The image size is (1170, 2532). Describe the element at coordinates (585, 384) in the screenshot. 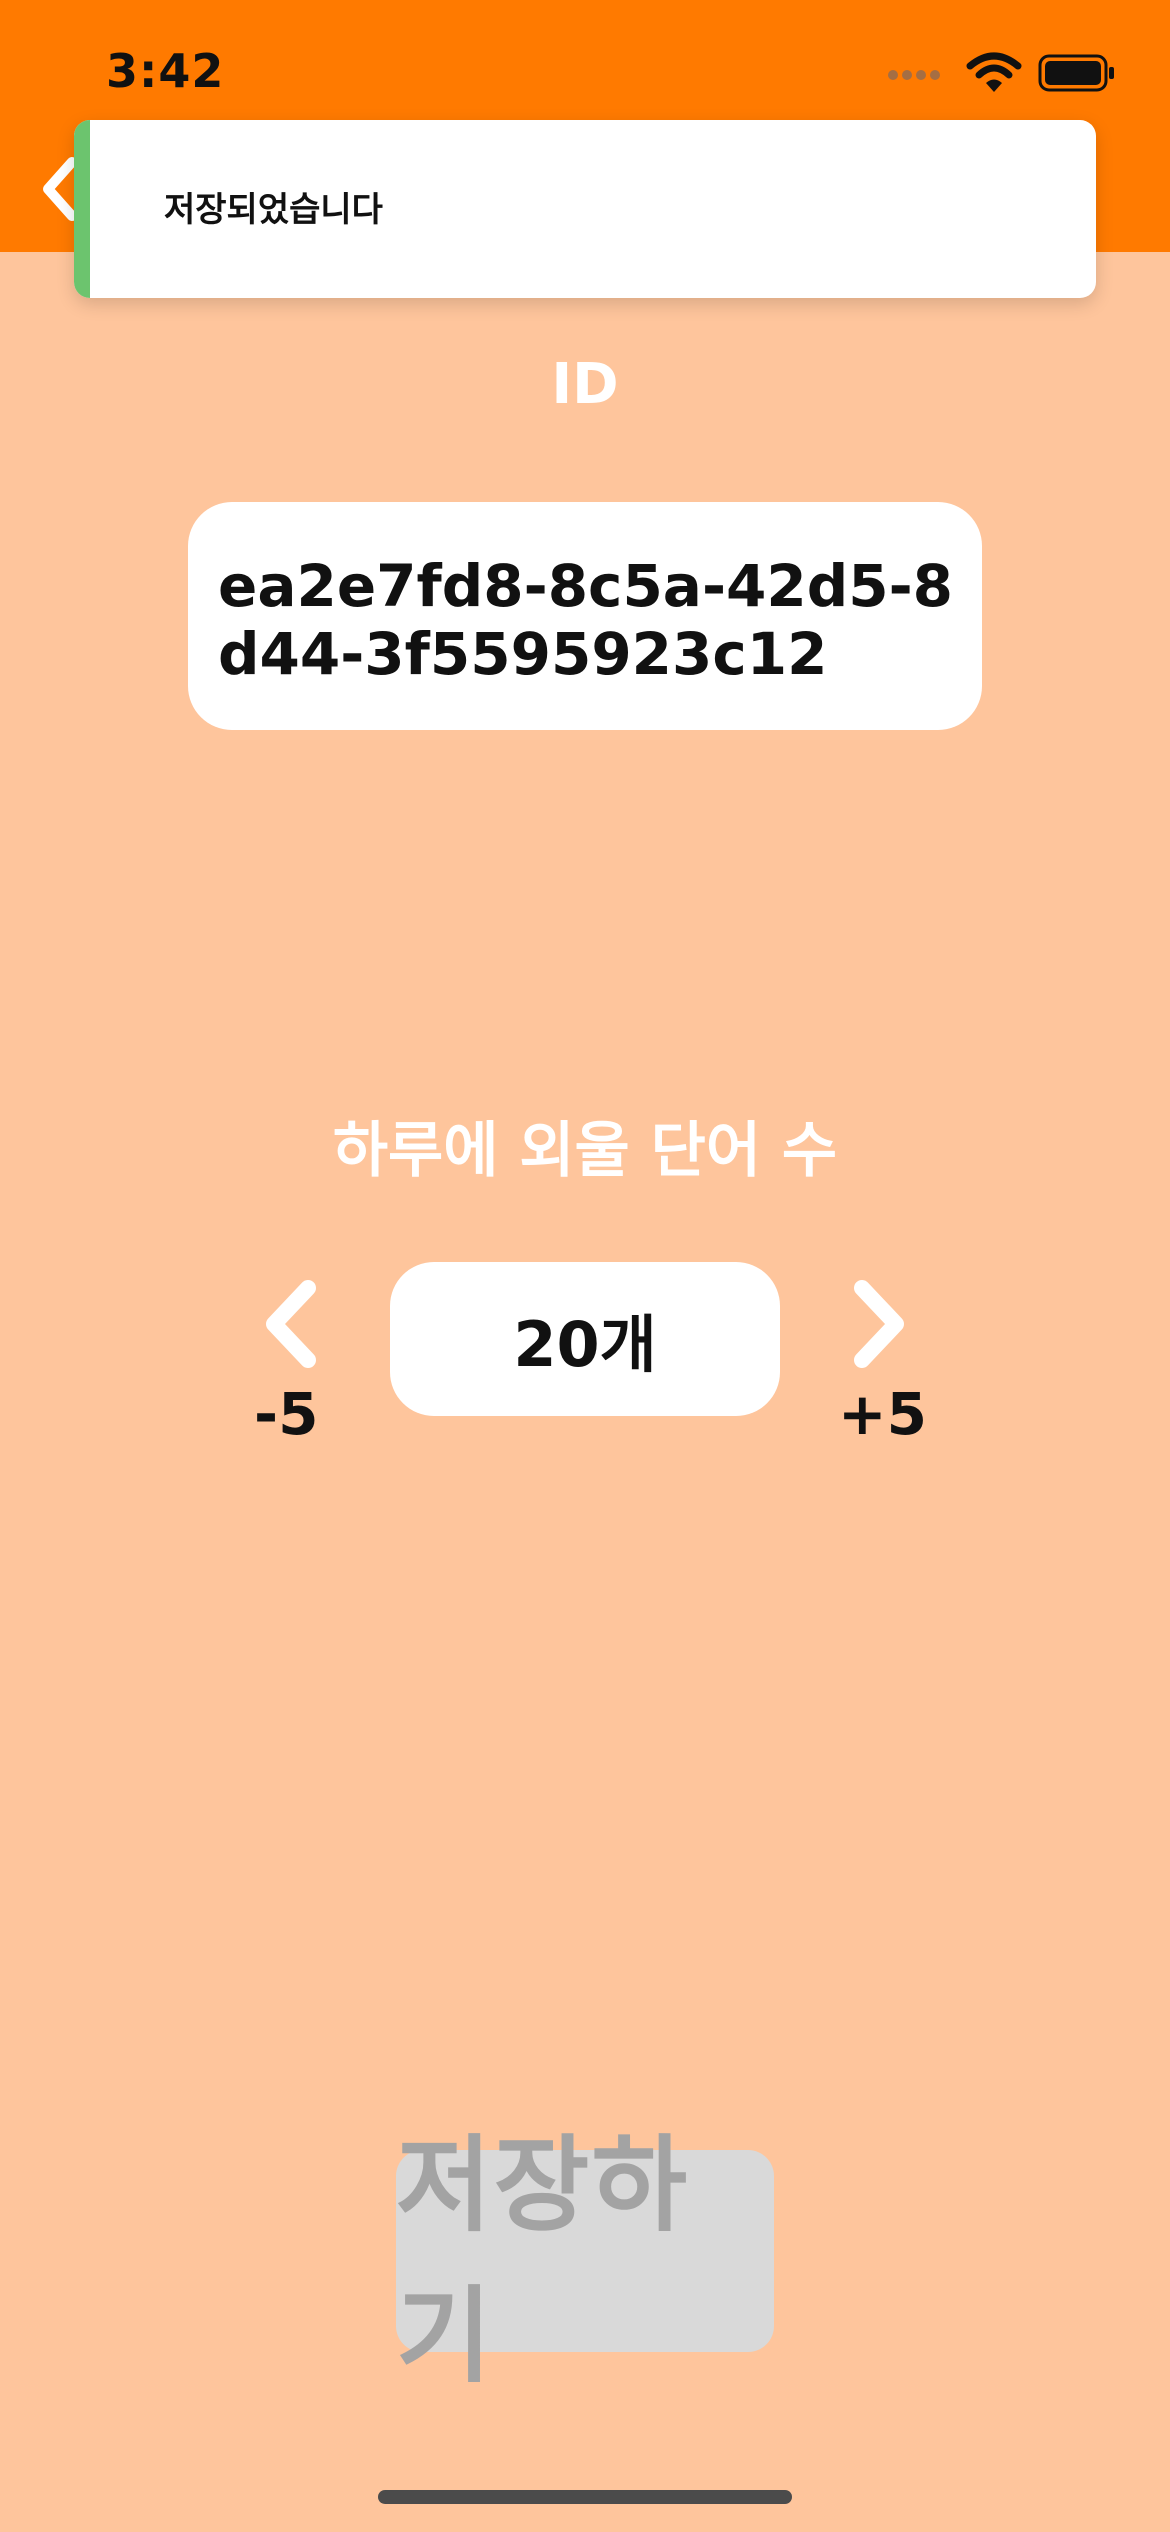

I see `id-label: ID` at that location.